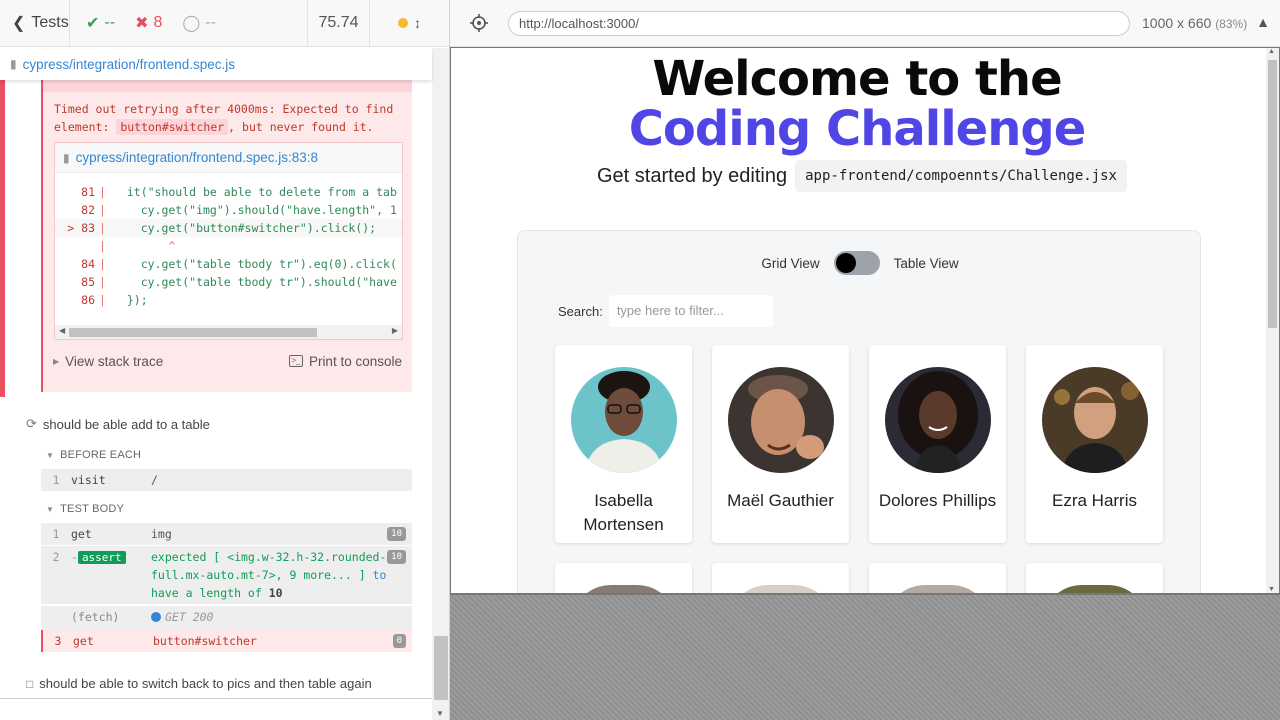  Describe the element at coordinates (623, 512) in the screenshot. I see `person-name: Isabella Mortensen` at that location.